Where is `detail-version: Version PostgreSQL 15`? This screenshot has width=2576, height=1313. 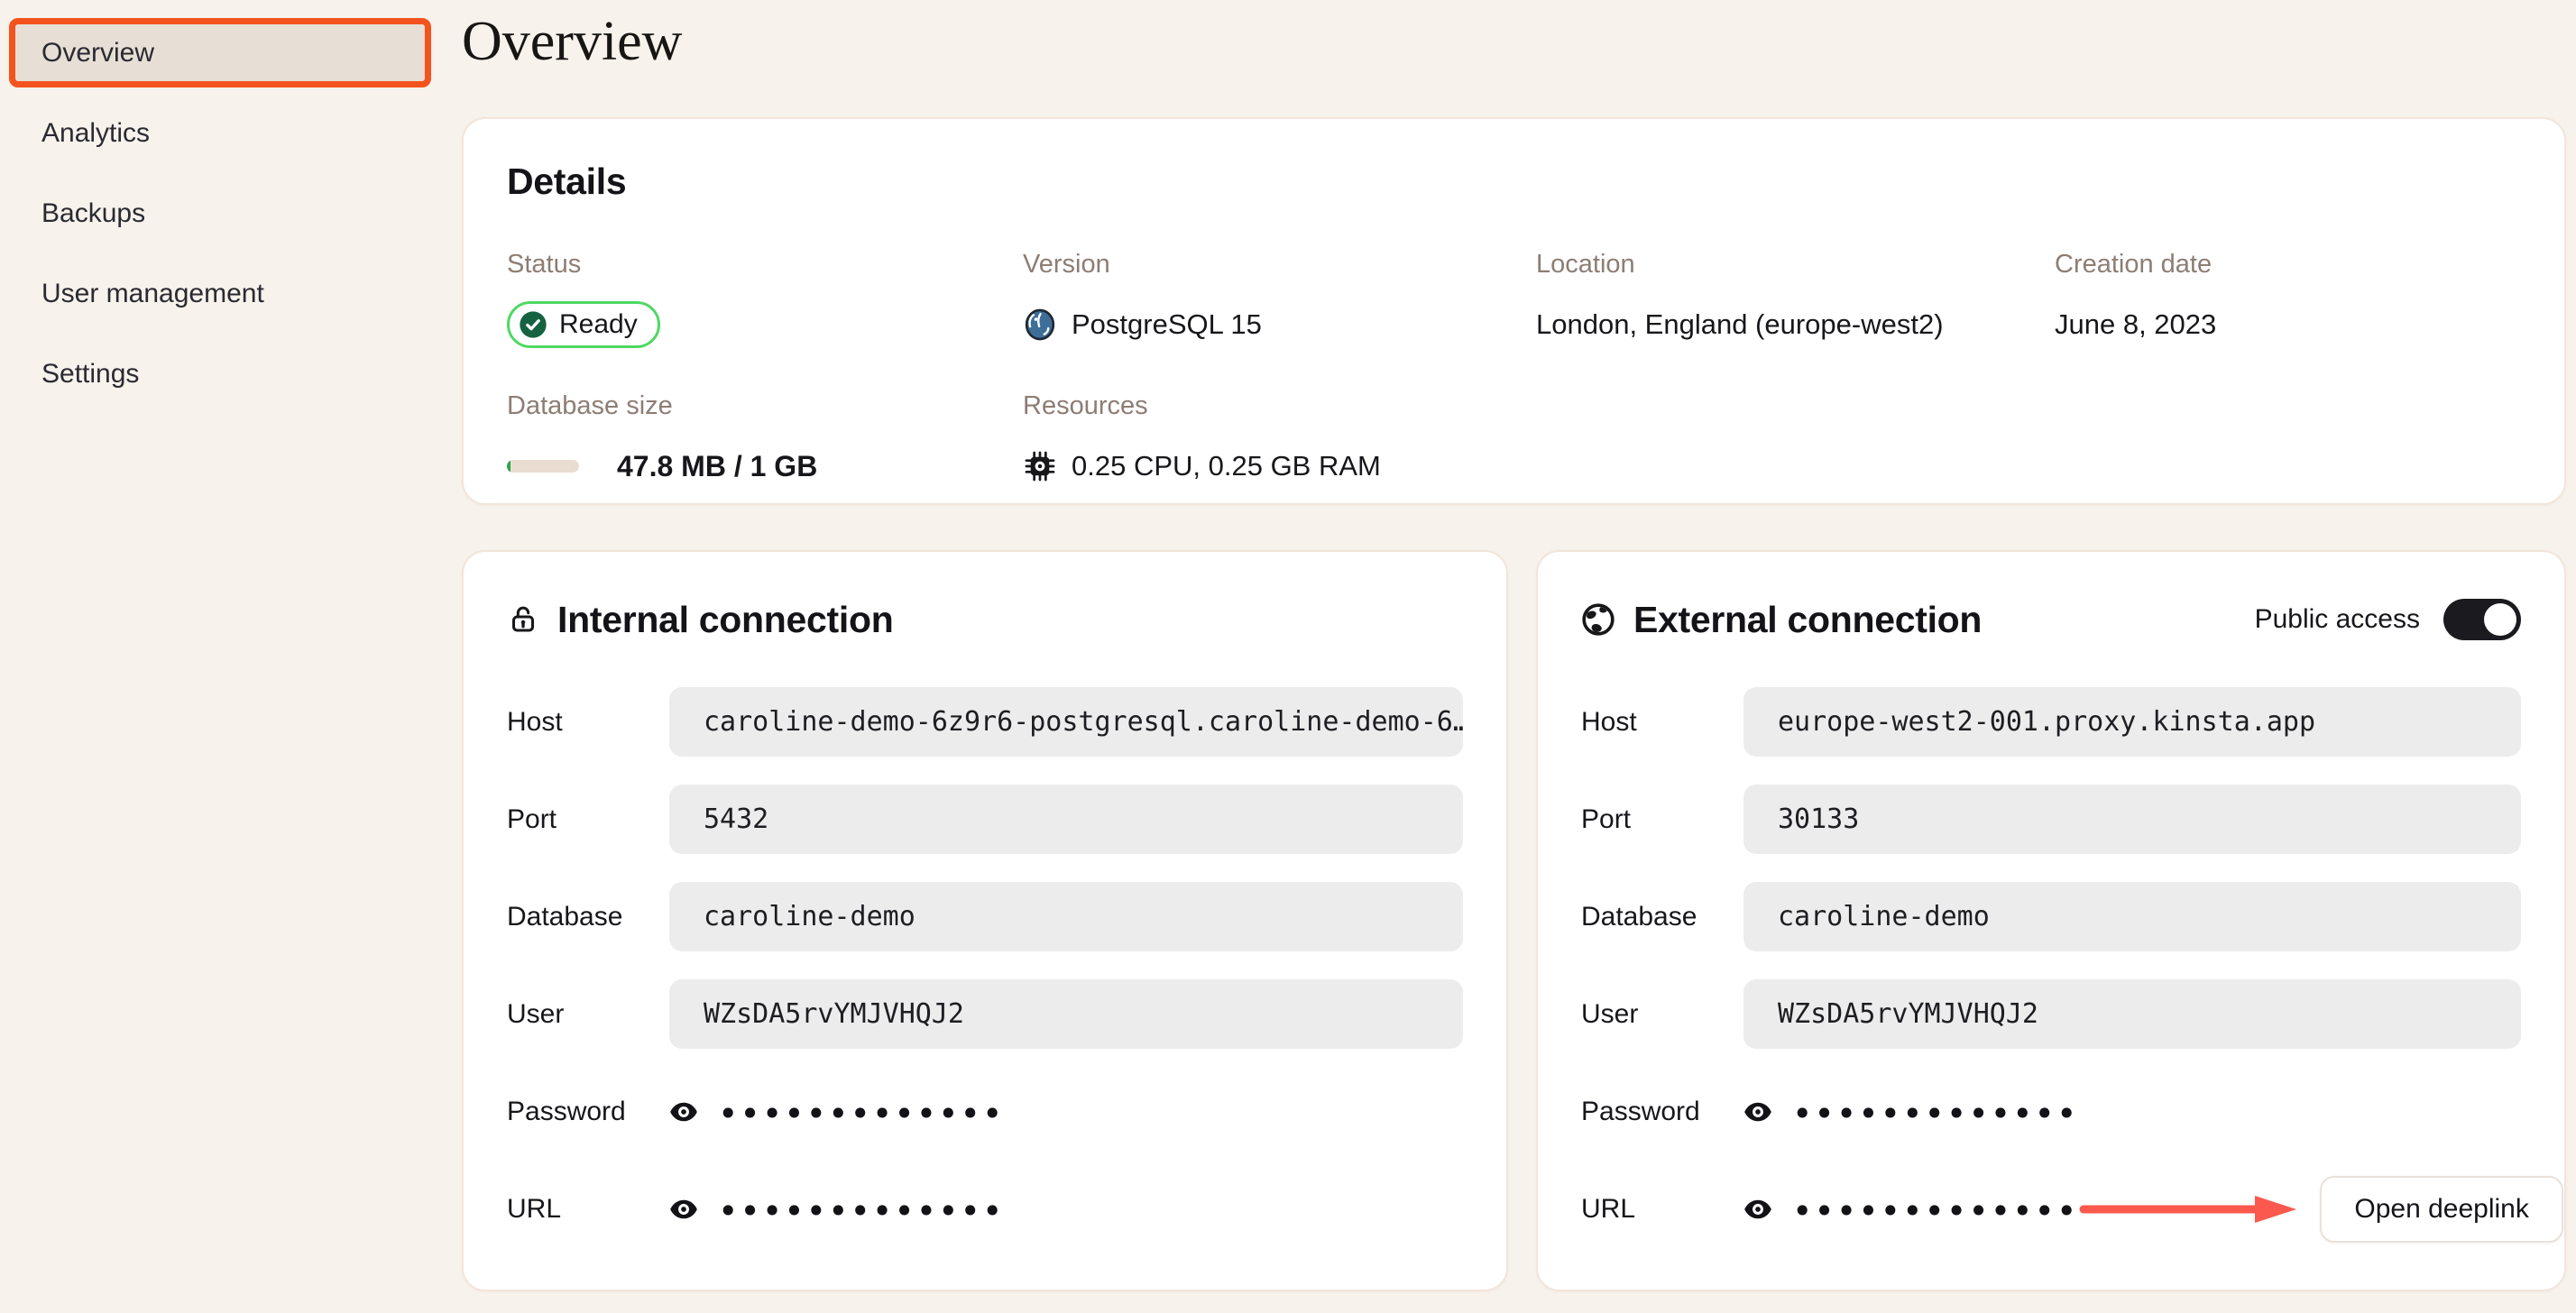
detail-version: Version PostgreSQL 15 is located at coordinates (1279, 299).